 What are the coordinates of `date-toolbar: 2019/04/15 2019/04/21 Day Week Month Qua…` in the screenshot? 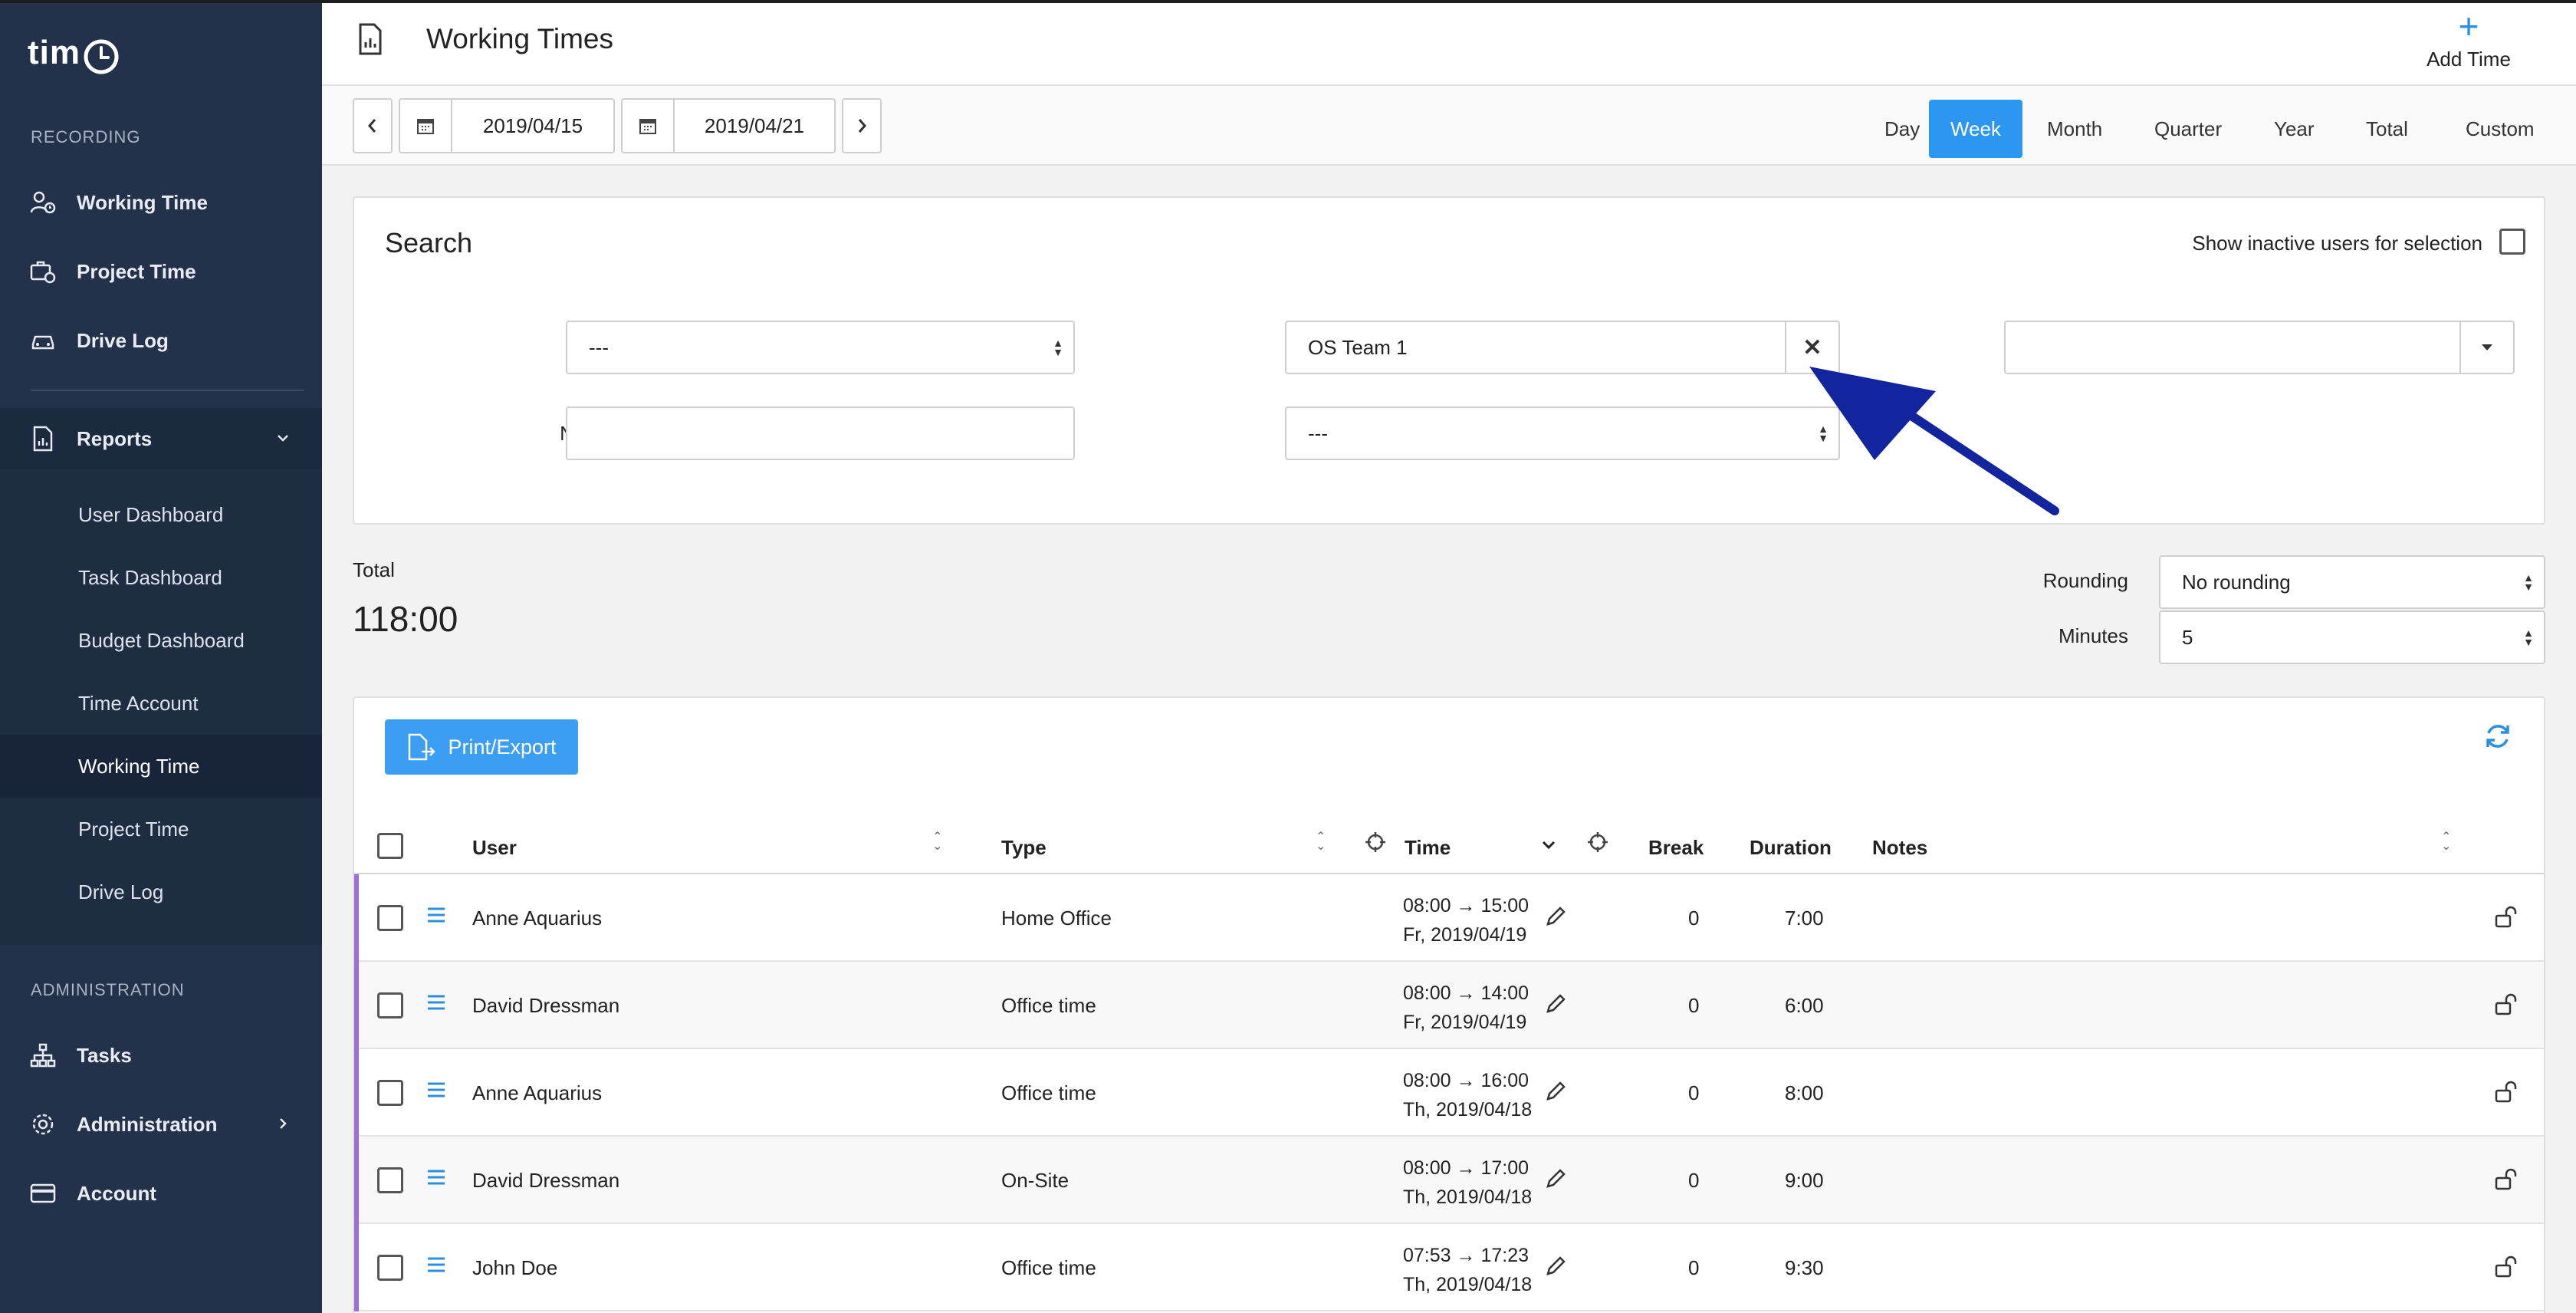 It's located at (1449, 126).